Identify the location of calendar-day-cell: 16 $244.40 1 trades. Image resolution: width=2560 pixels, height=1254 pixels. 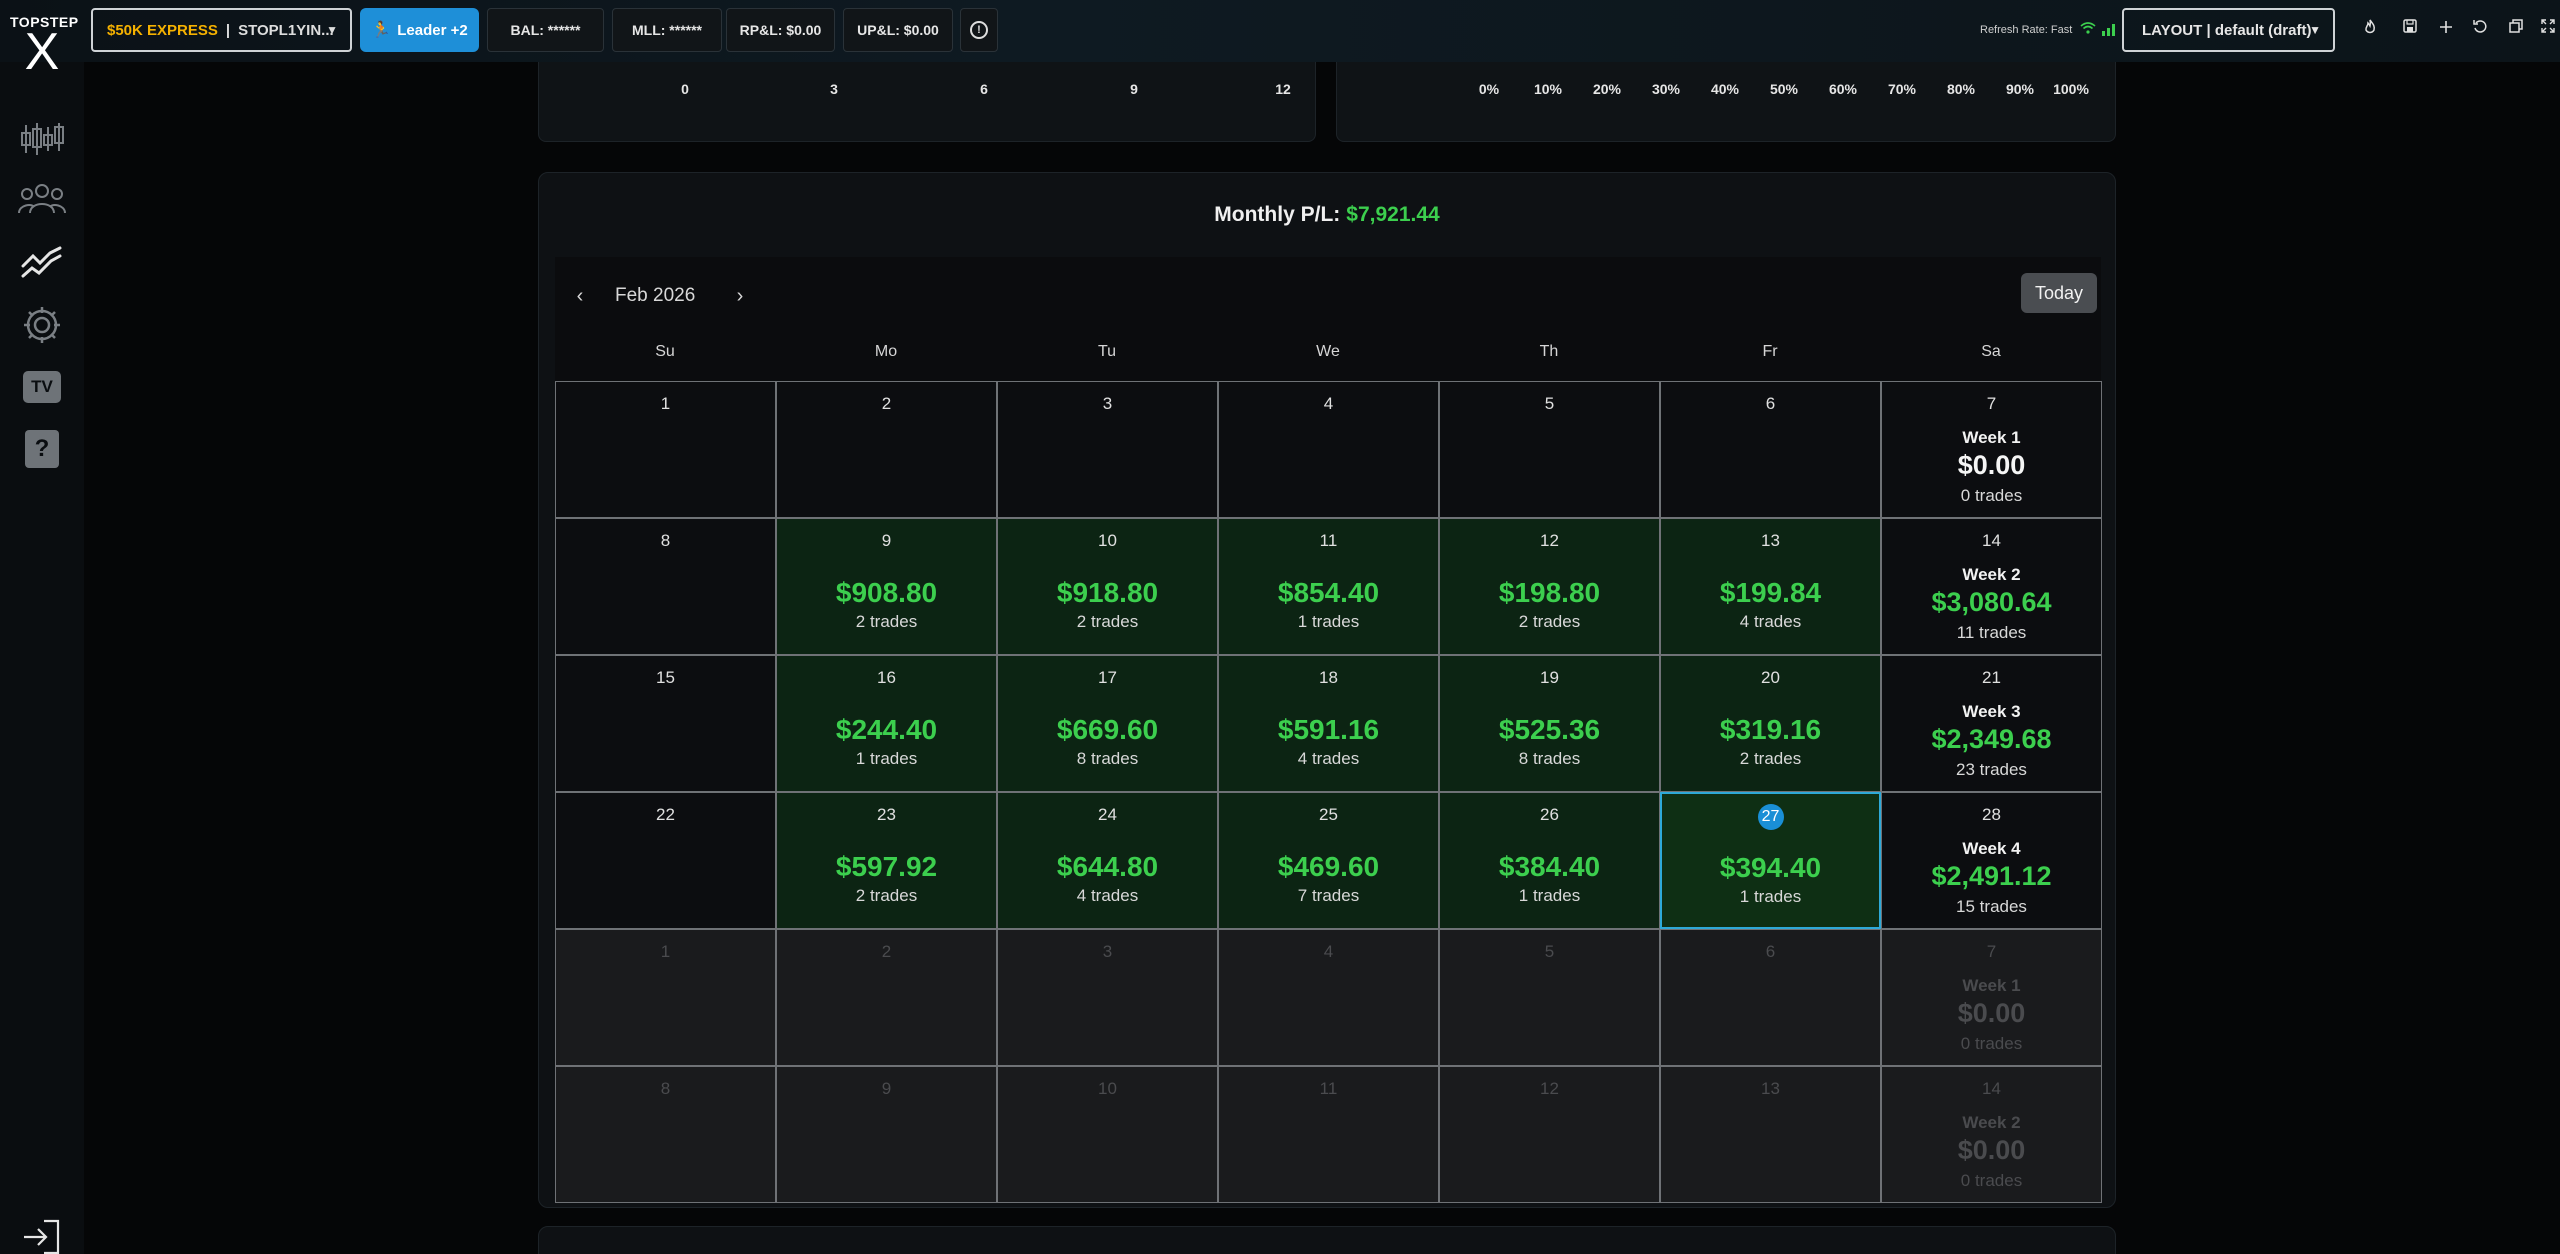
(886, 723).